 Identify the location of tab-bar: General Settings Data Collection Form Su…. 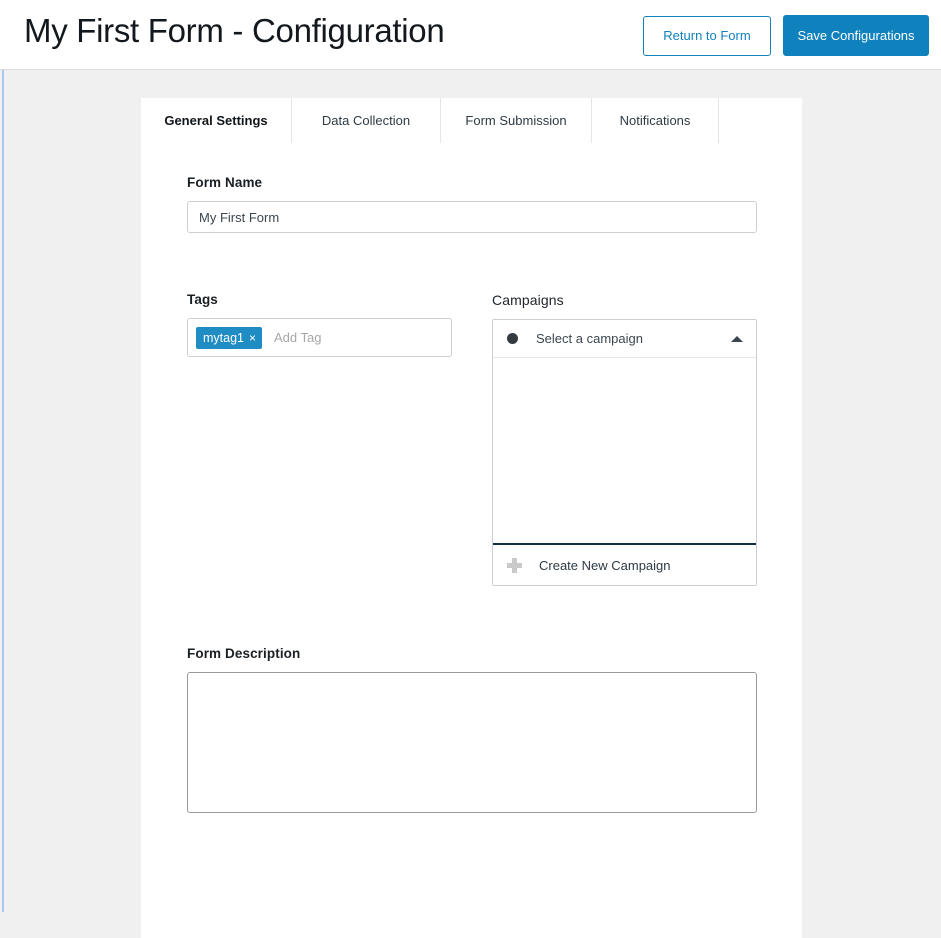
(471, 120).